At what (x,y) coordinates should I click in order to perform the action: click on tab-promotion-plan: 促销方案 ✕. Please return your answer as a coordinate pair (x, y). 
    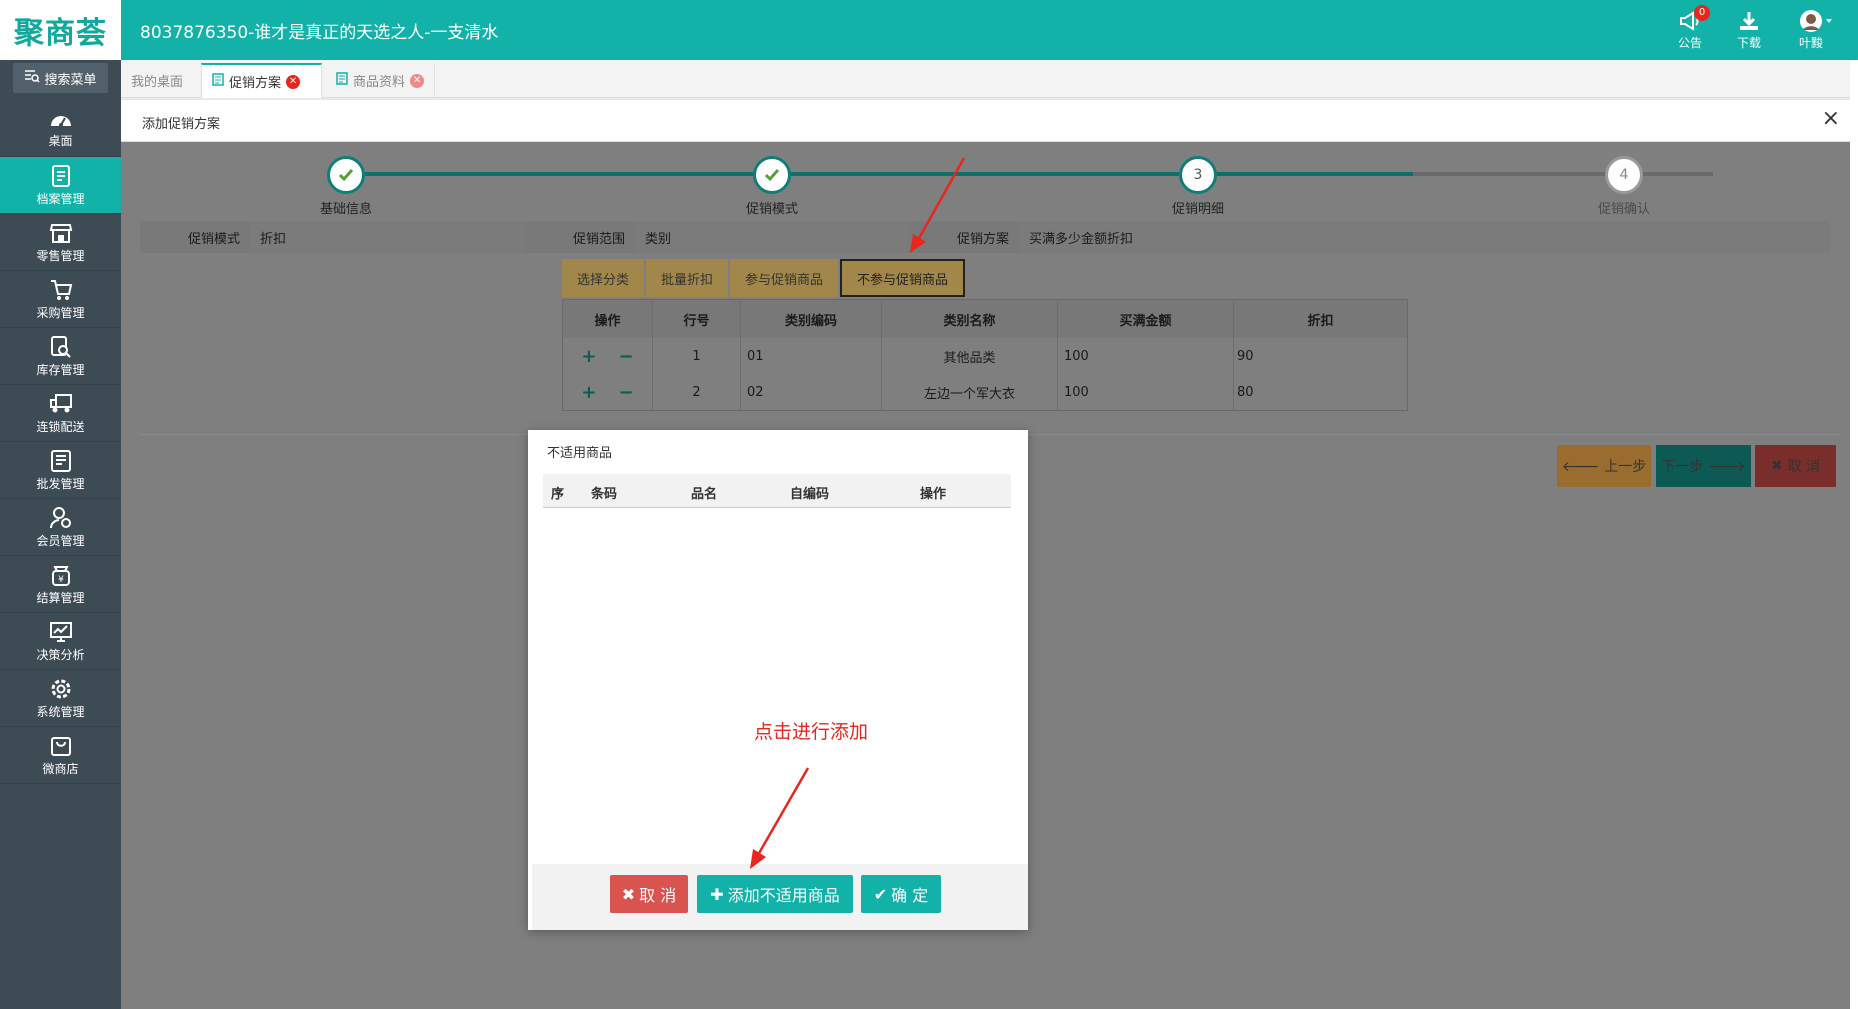
    Looking at the image, I should click on (261, 80).